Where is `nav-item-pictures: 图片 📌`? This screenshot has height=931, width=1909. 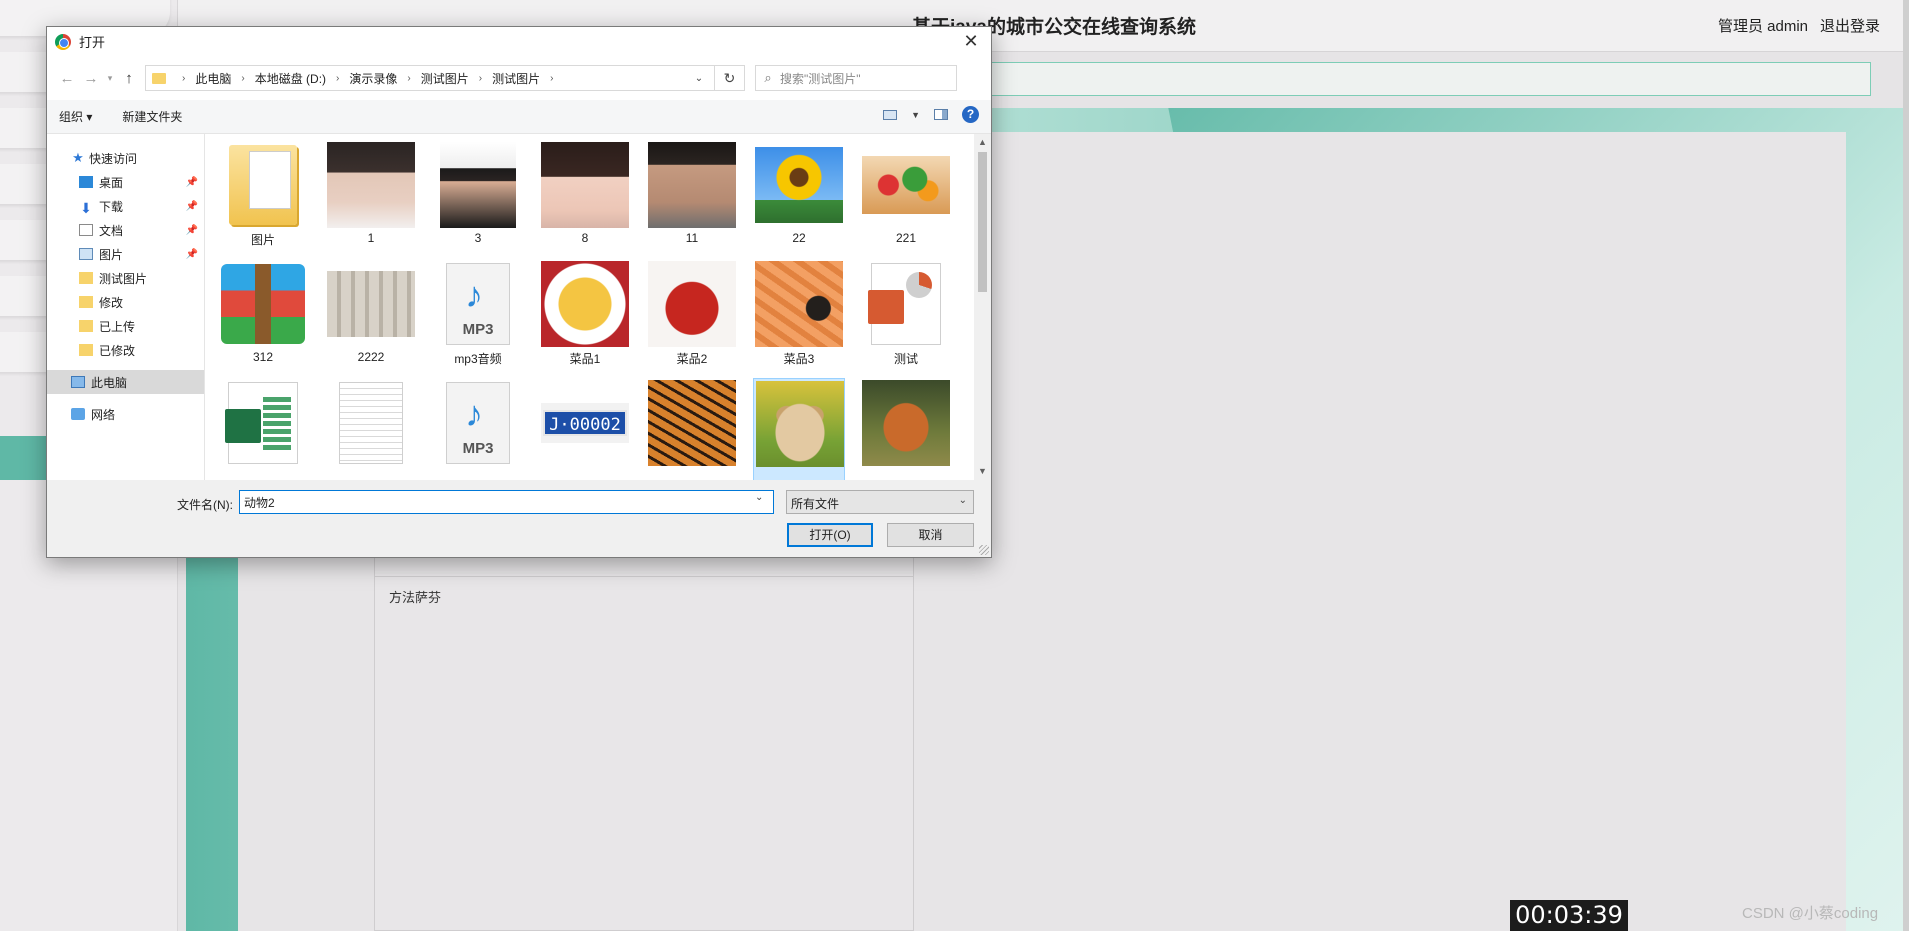
nav-item-pictures: 图片 📌 is located at coordinates (125, 254).